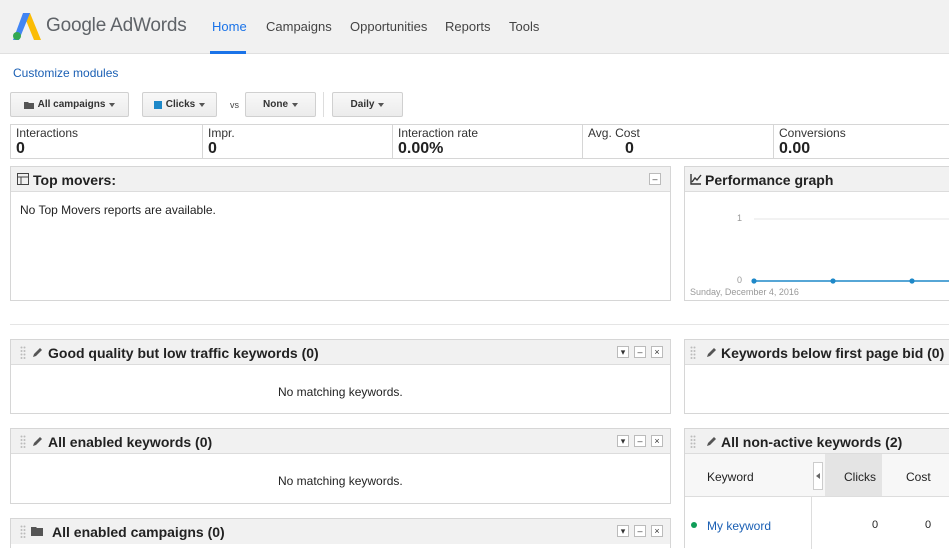 The image size is (949, 549). Describe the element at coordinates (438, 133) in the screenshot. I see `metric-label: Interaction rate` at that location.